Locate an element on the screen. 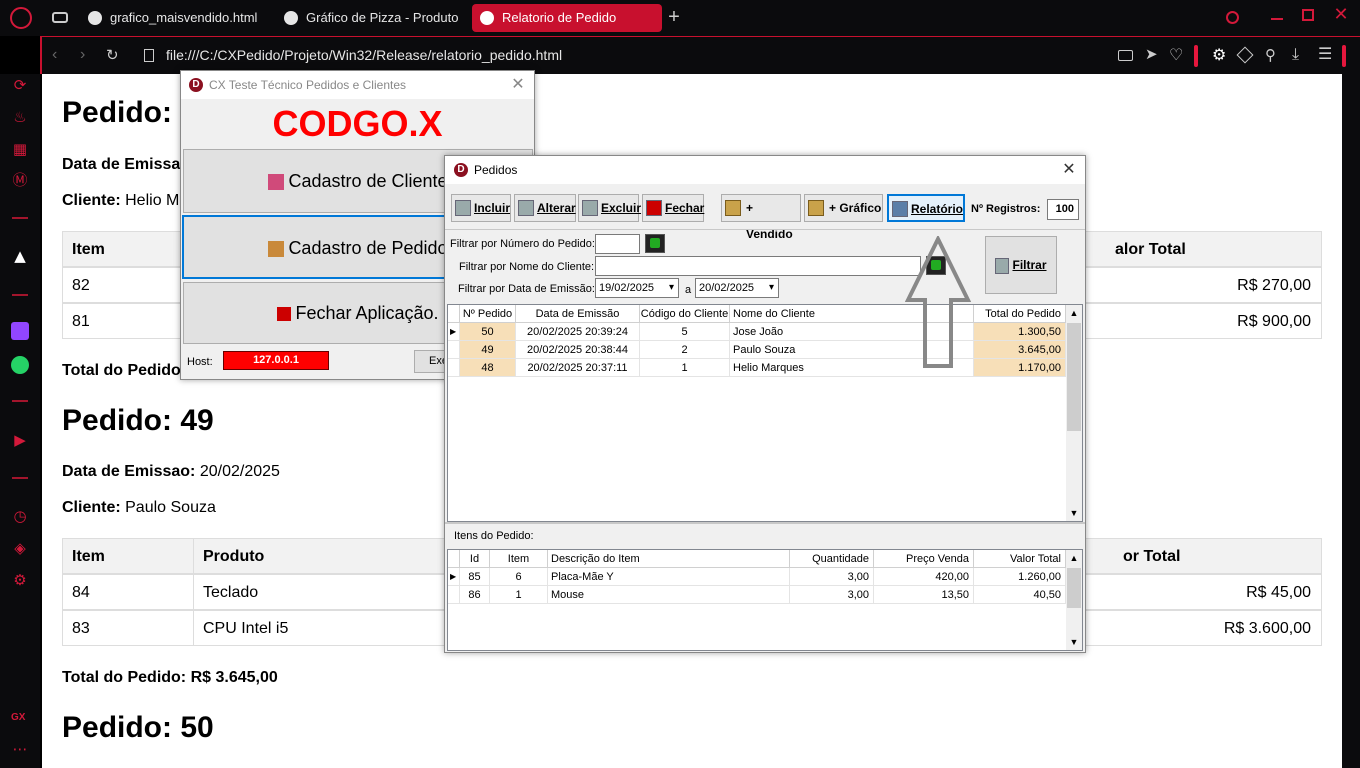 The image size is (1360, 768). num-pedido-cell: 49 is located at coordinates (488, 350).